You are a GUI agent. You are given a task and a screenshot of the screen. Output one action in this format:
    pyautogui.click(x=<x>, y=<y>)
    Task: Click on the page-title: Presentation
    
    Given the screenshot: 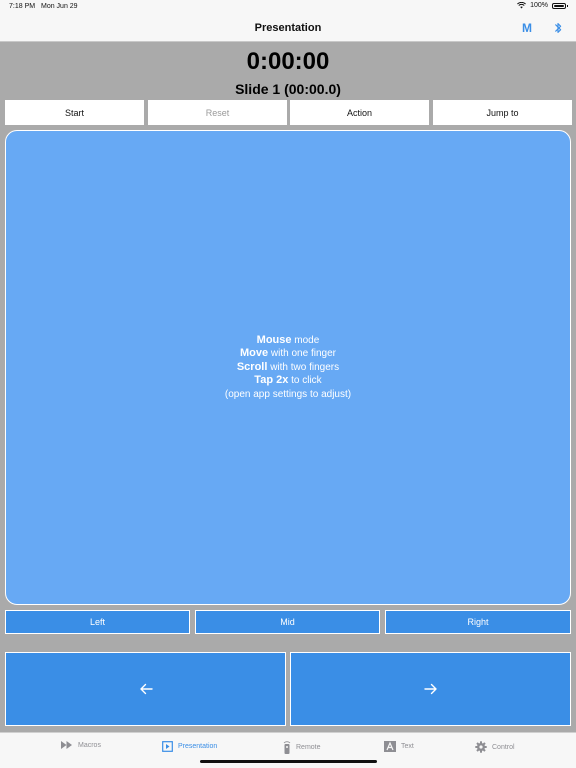 What is the action you would take?
    pyautogui.click(x=288, y=28)
    